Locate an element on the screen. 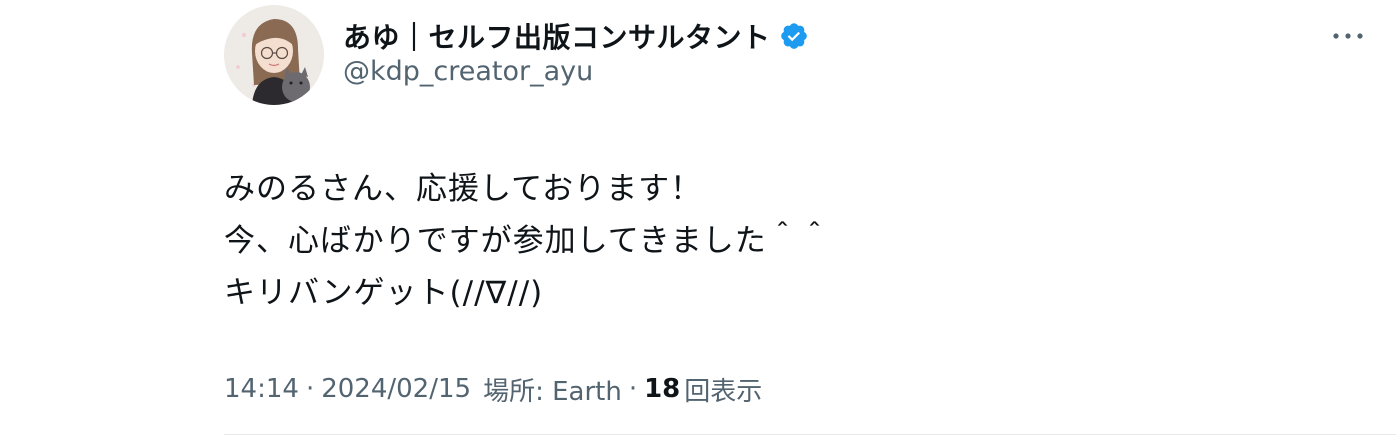  tweet-text-line: キリバンゲット(//∇//) is located at coordinates (384, 293).